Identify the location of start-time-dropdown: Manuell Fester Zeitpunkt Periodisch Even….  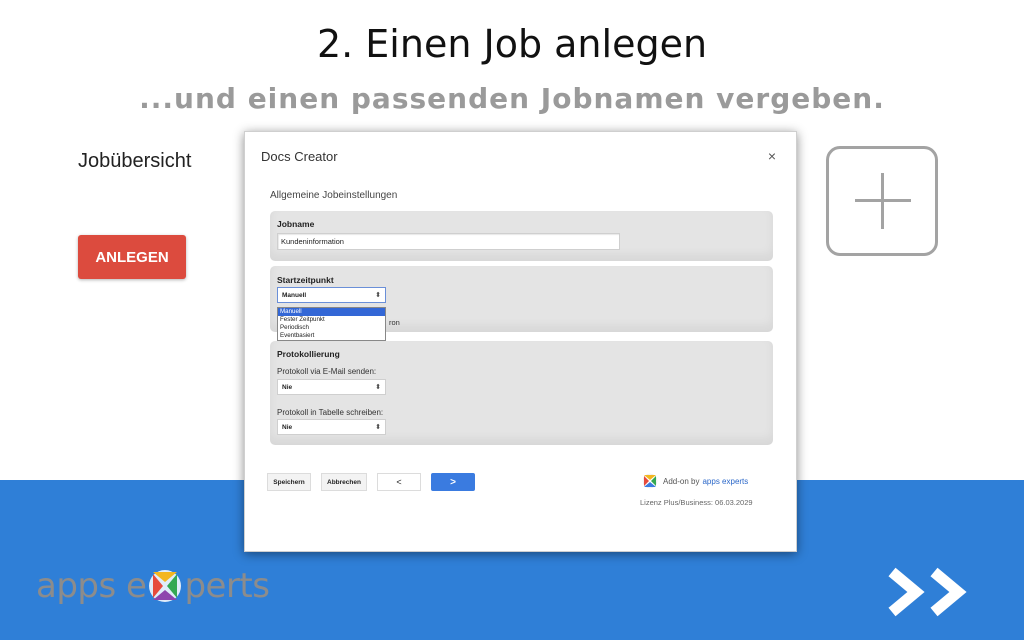
(331, 324).